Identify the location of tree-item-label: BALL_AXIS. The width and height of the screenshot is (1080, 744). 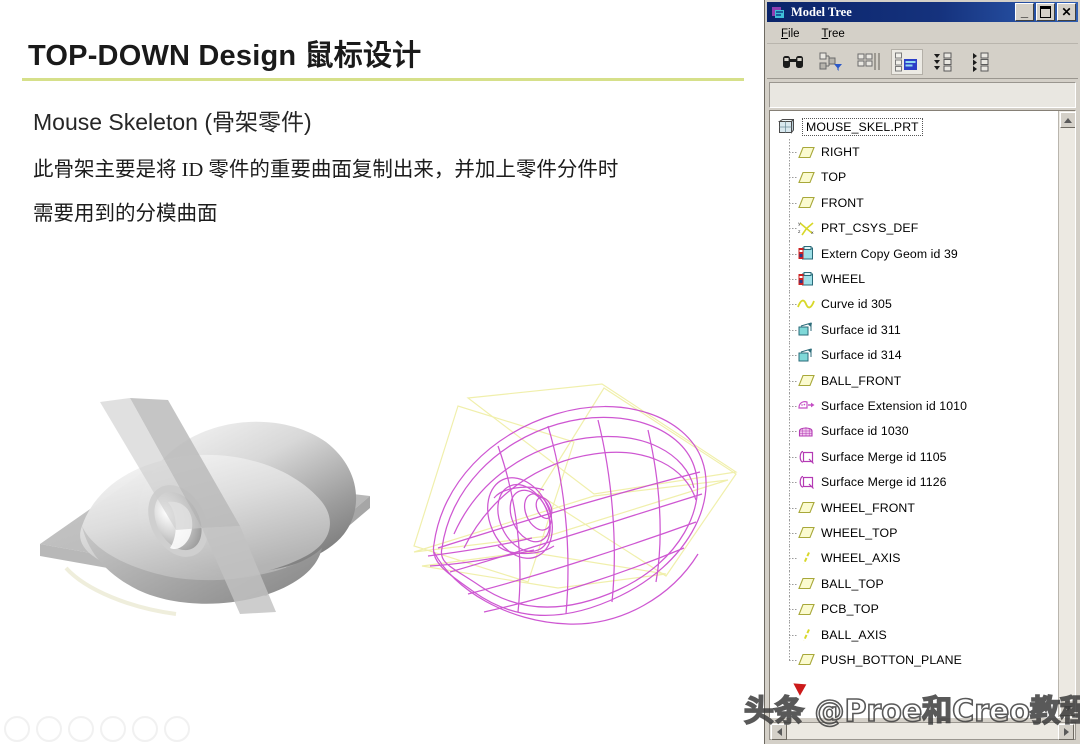
(854, 634).